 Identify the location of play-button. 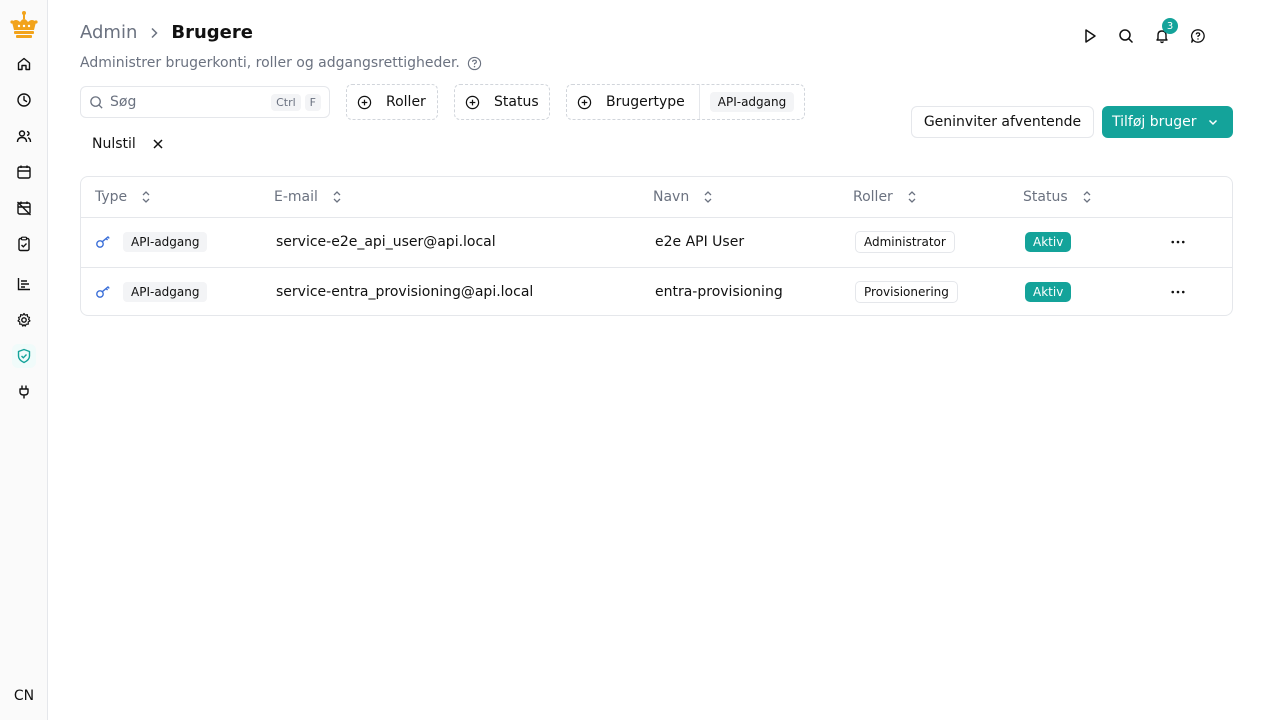
(1090, 36).